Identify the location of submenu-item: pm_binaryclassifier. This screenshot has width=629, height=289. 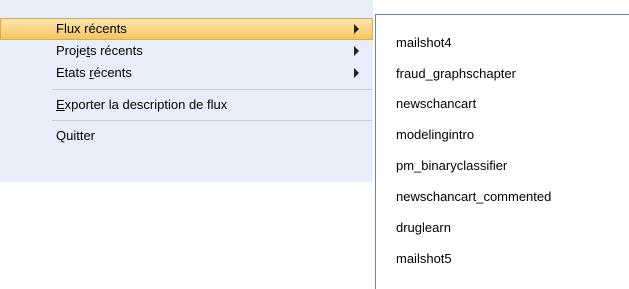
(451, 166).